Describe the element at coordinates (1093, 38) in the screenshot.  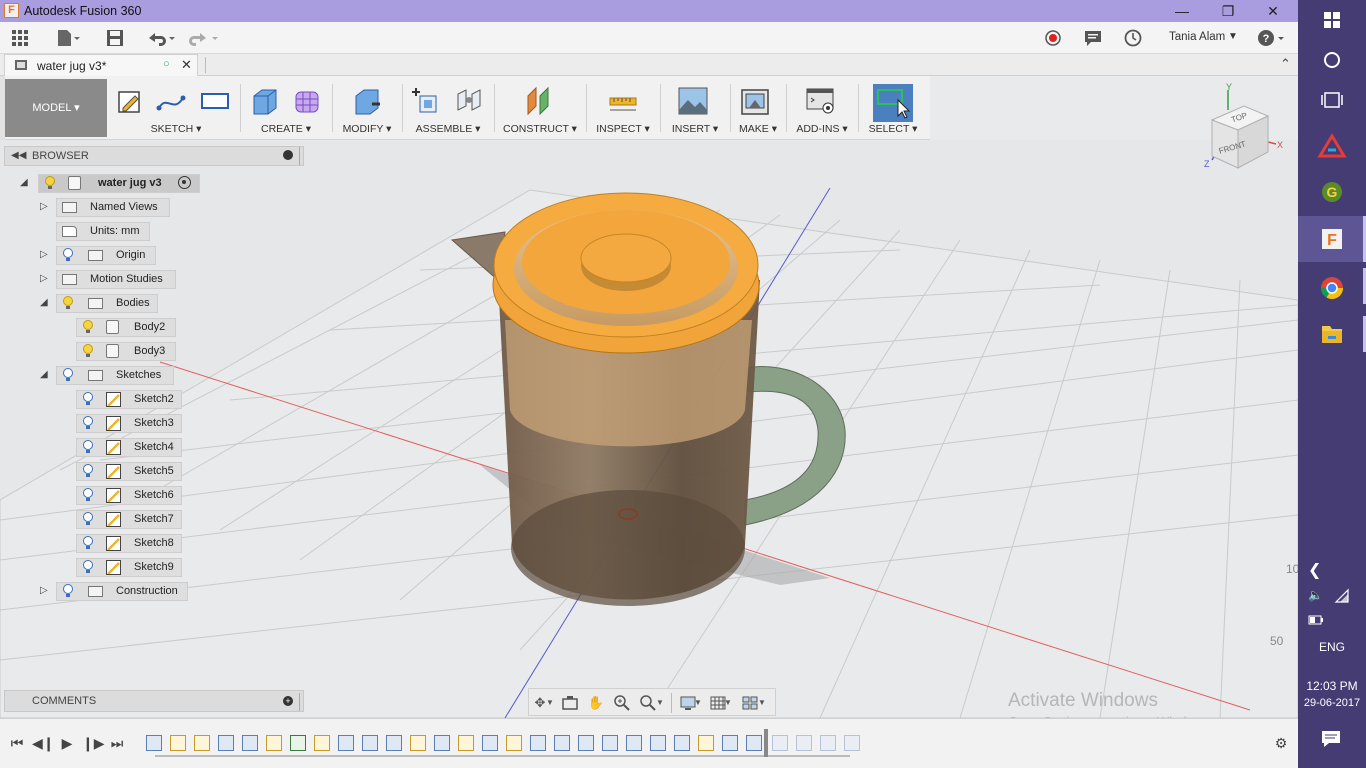
I see `comment-icon` at that location.